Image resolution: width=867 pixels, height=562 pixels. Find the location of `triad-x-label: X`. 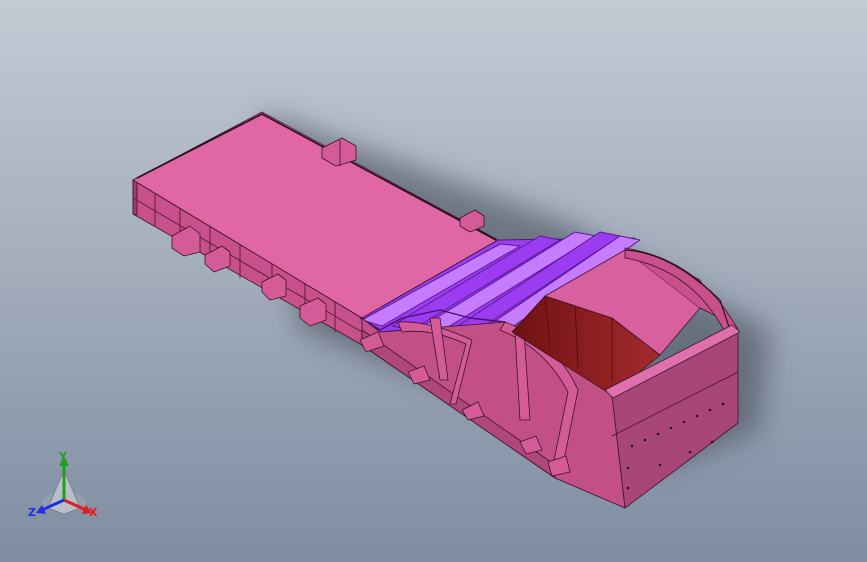

triad-x-label: X is located at coordinates (93, 512).